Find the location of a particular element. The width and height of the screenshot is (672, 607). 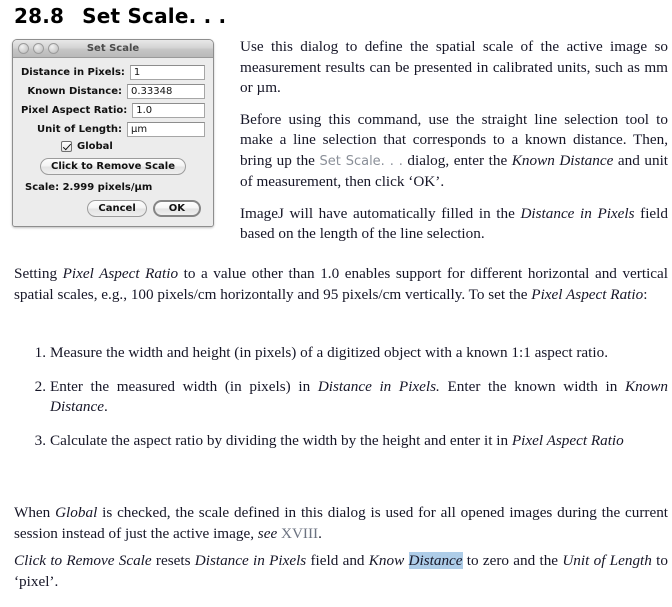

setting-text-c: : is located at coordinates (645, 294).